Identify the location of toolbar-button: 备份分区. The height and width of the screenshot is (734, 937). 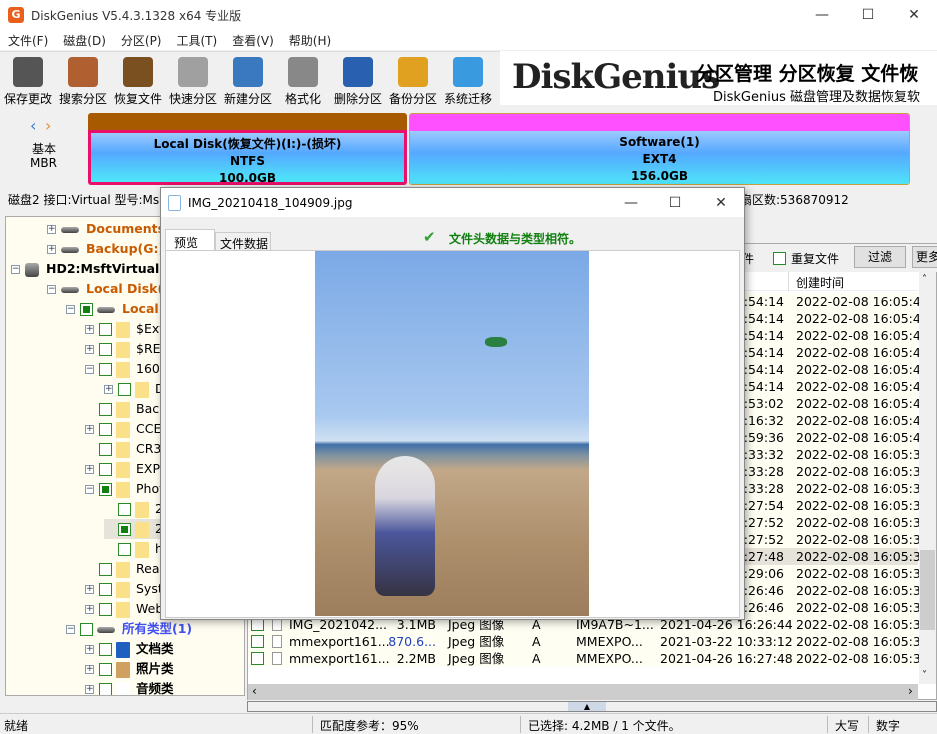
(413, 80).